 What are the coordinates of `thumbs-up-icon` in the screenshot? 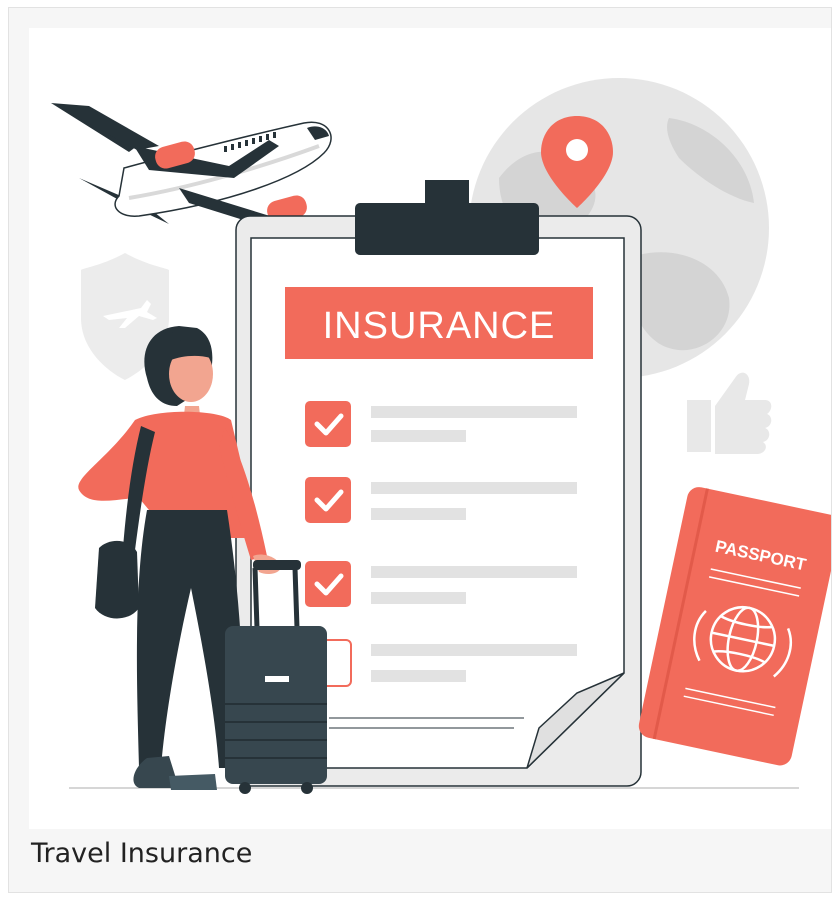 It's located at (729, 413).